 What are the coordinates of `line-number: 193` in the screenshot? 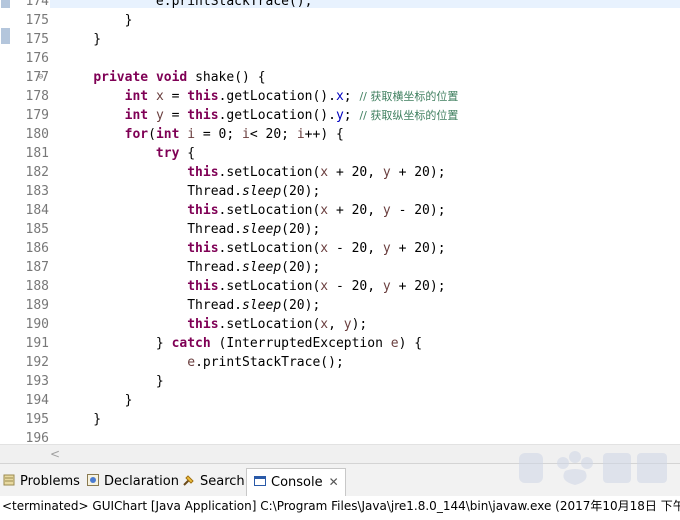 It's located at (37, 381).